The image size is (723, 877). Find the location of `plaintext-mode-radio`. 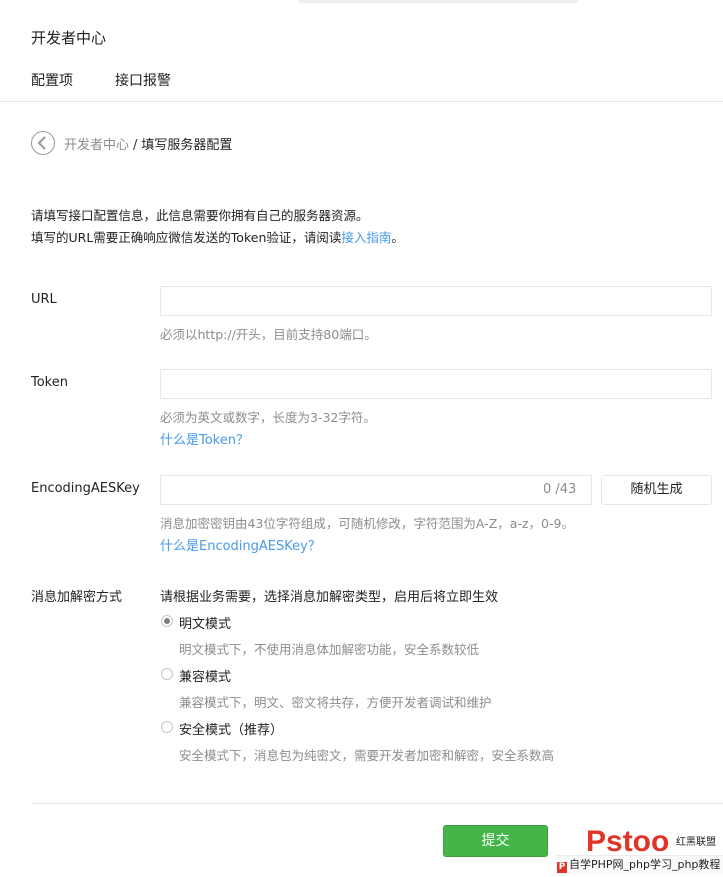

plaintext-mode-radio is located at coordinates (167, 621).